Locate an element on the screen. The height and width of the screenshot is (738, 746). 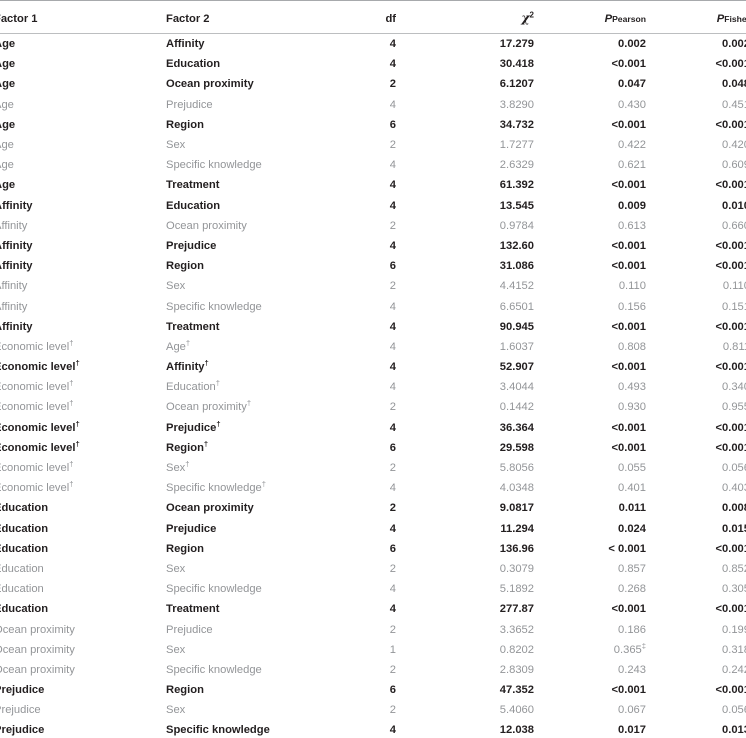
cell-chi-squared: 3.4044 is located at coordinates (516, 387).